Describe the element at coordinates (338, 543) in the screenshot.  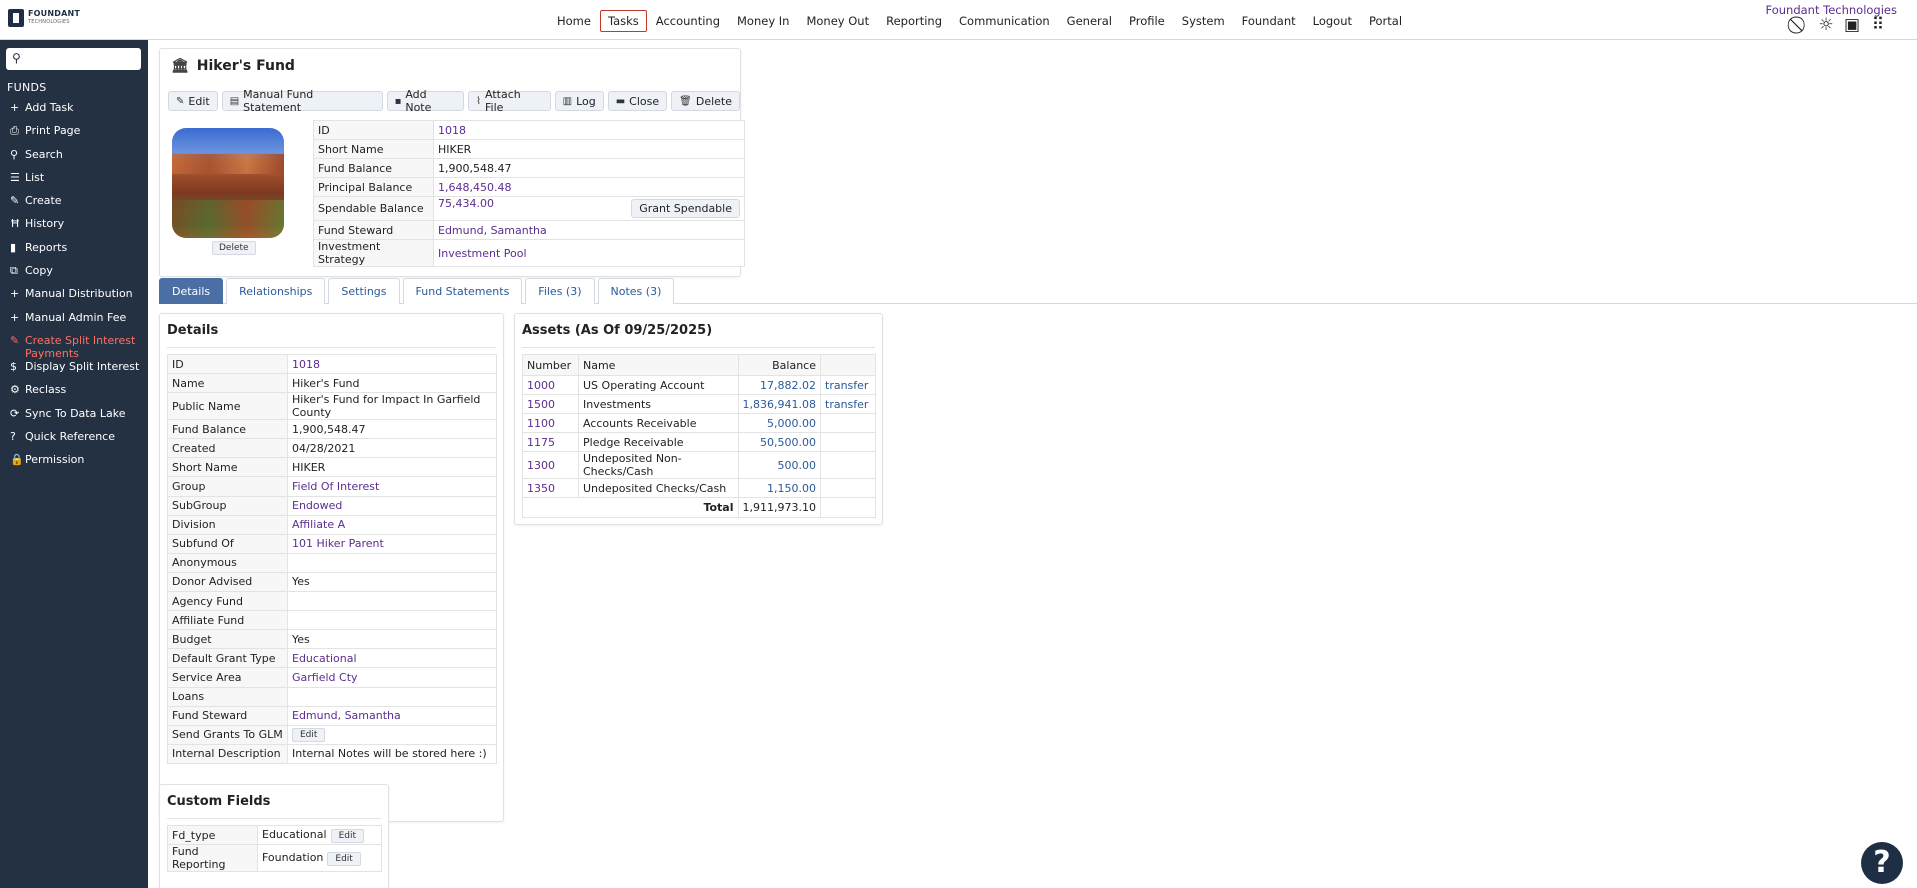
I see `field-value: 101 Hiker Parent` at that location.